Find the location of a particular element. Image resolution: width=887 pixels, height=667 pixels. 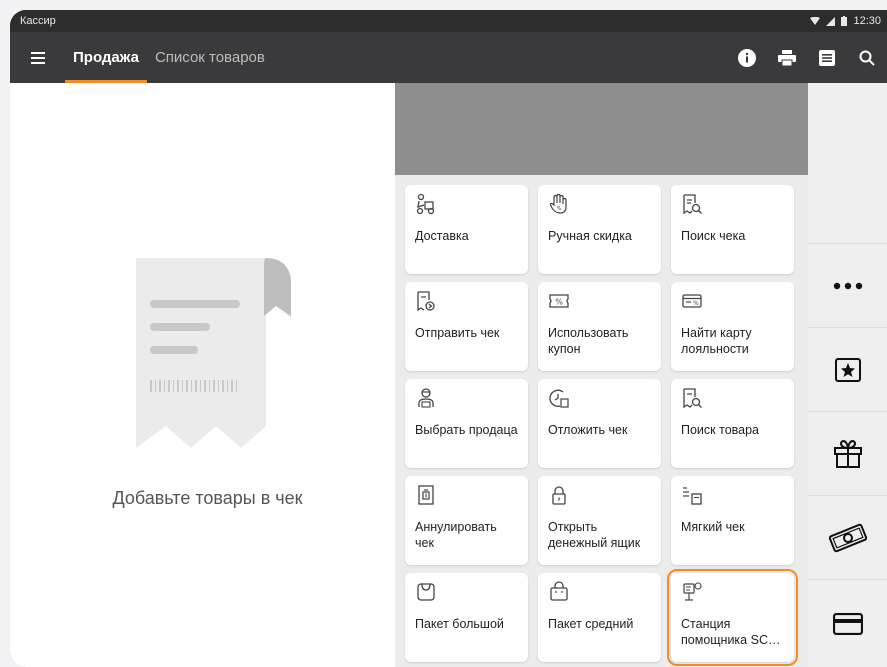

tile-label: Отправить чек is located at coordinates (457, 333).